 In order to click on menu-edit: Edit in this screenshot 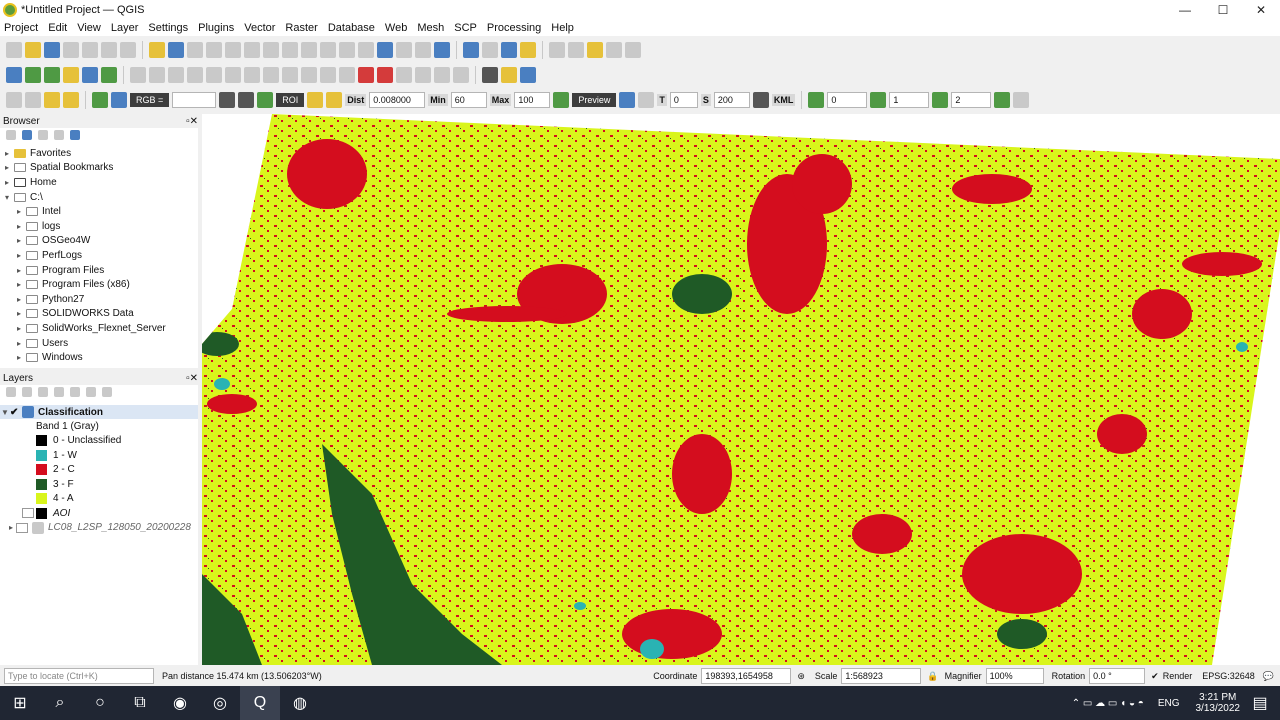, I will do `click(57, 28)`.